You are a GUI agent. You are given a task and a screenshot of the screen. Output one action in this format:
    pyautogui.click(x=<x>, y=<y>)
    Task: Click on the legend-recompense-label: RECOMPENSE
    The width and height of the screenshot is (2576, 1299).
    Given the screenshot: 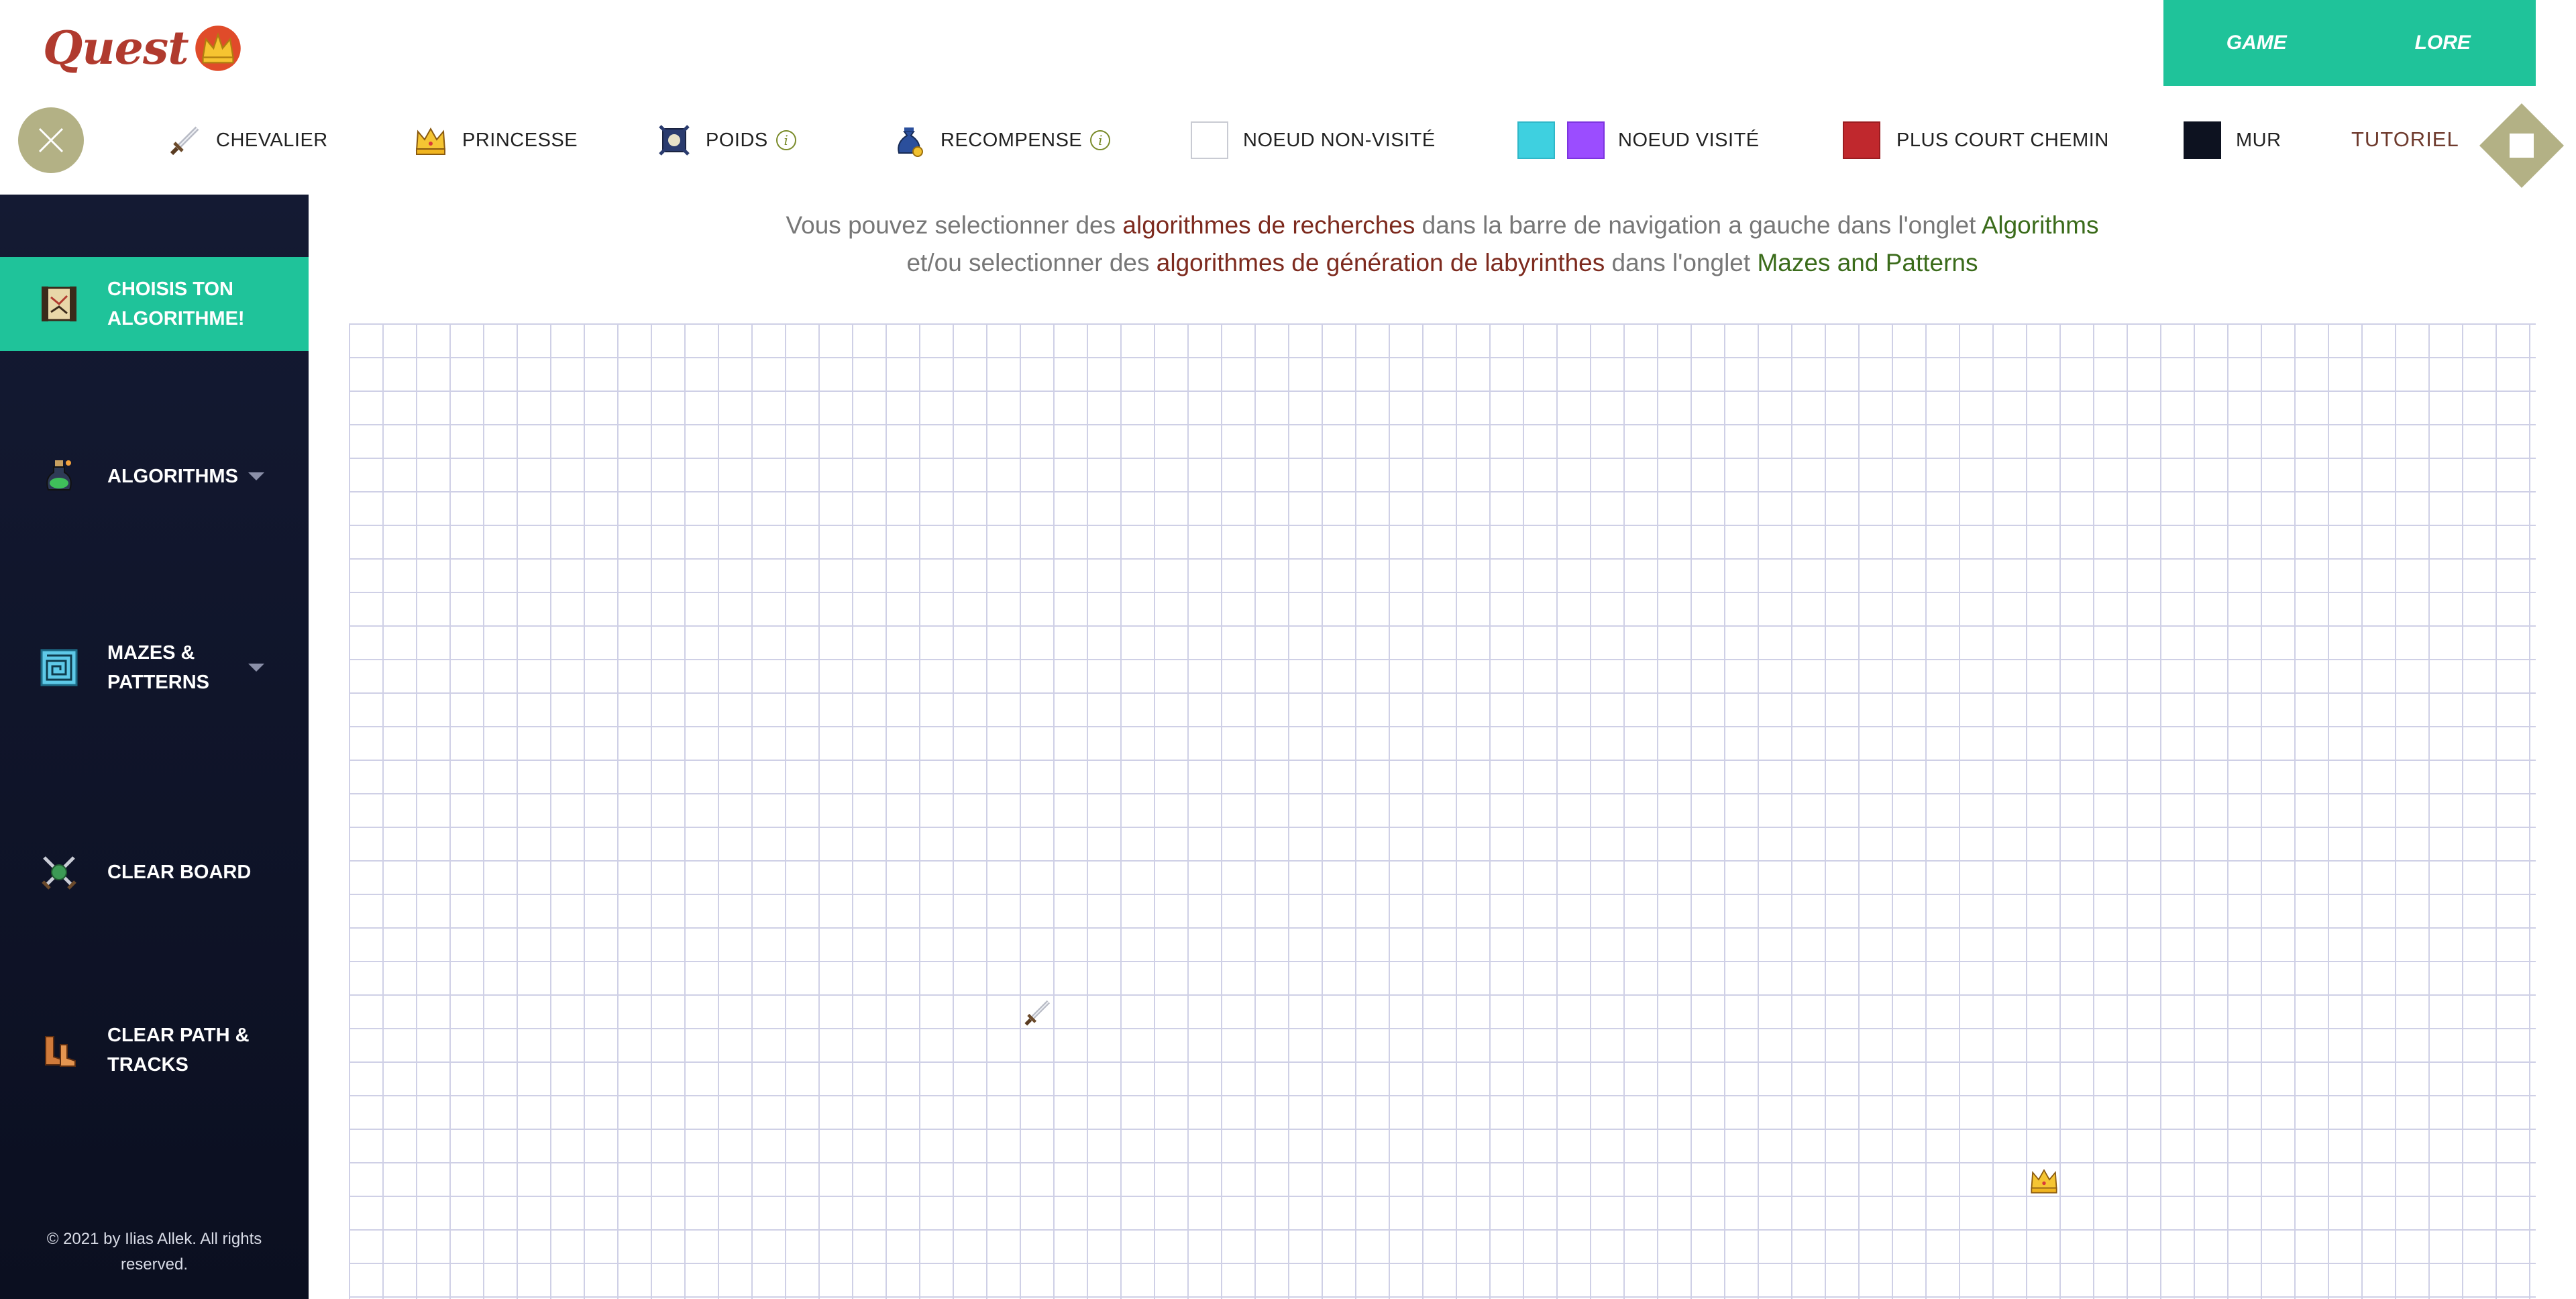 What is the action you would take?
    pyautogui.click(x=1012, y=140)
    